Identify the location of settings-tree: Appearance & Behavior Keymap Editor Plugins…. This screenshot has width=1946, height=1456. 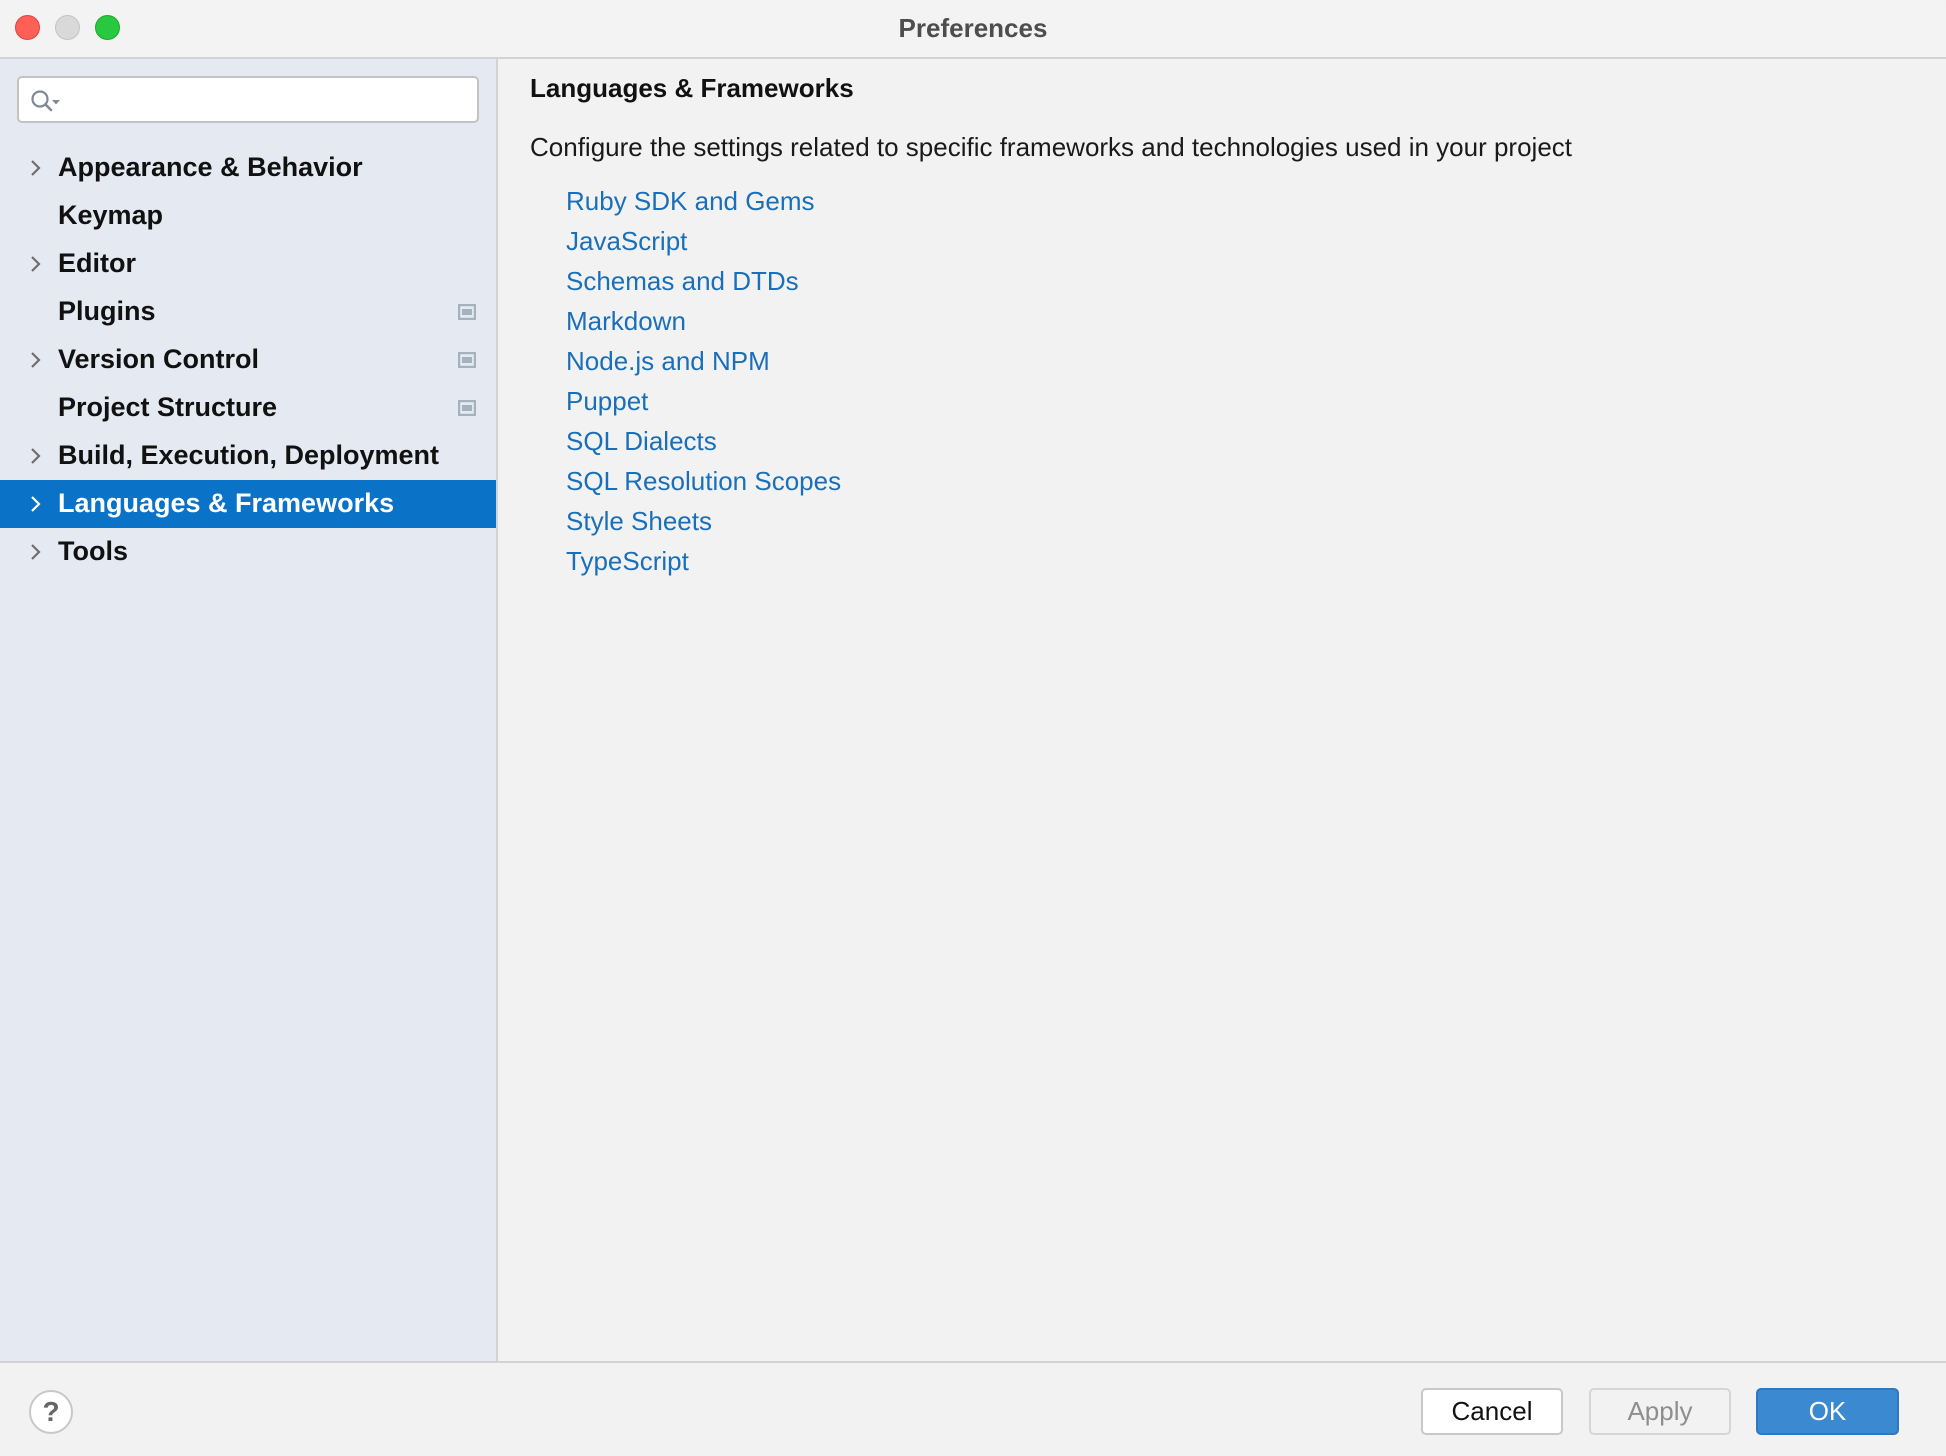
(248, 360).